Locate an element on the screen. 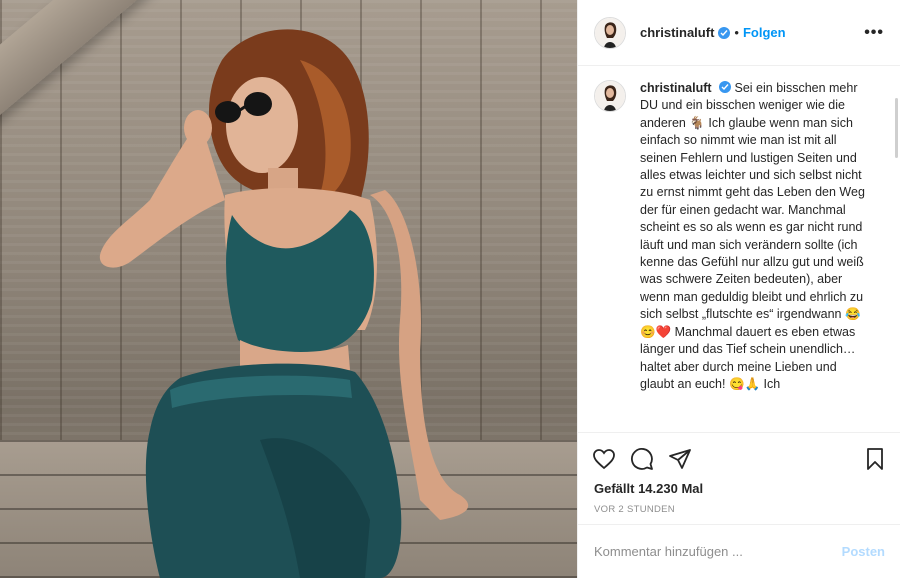  caption-scrollbar is located at coordinates (896, 128).